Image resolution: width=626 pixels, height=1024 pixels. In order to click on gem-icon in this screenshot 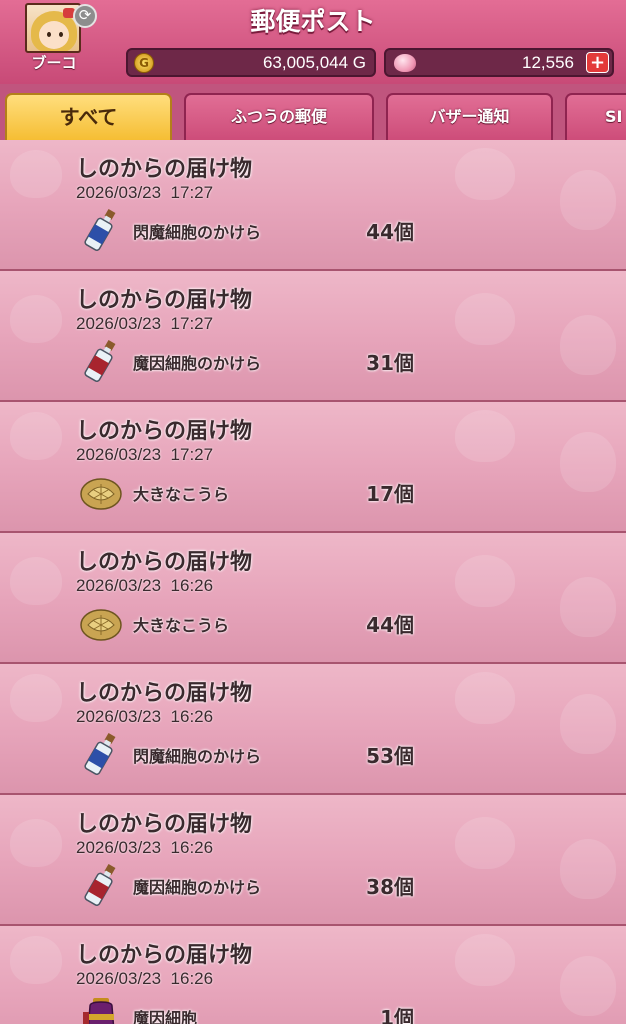, I will do `click(405, 63)`.